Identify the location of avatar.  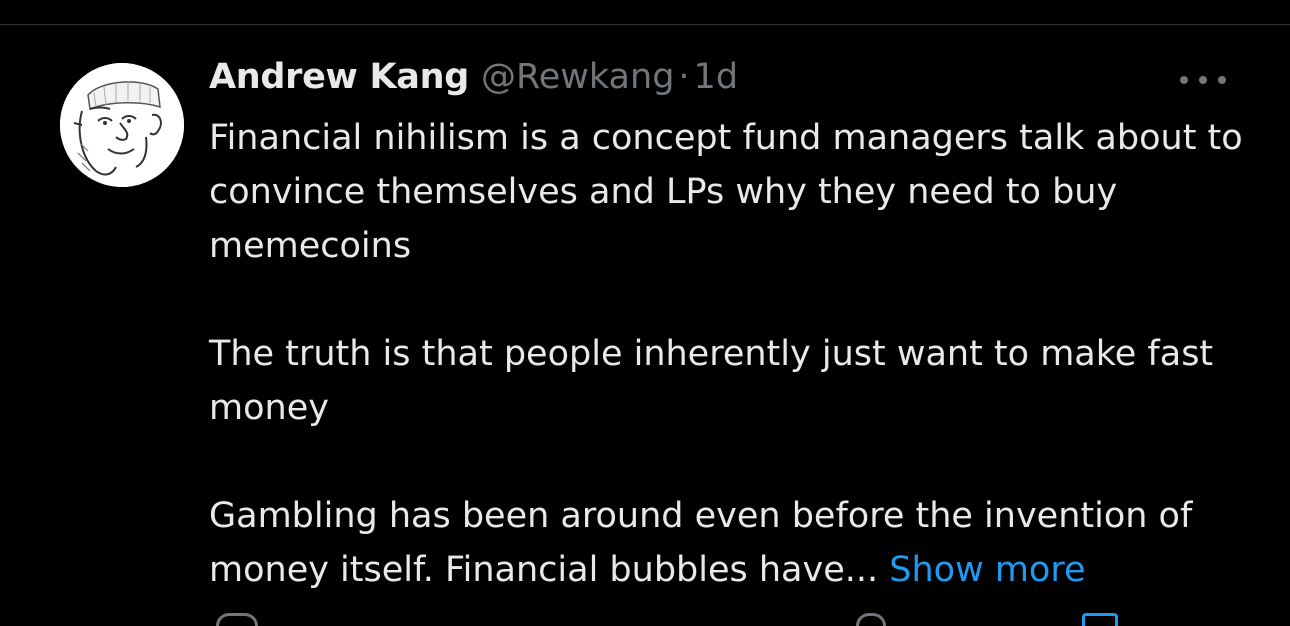
(122, 125).